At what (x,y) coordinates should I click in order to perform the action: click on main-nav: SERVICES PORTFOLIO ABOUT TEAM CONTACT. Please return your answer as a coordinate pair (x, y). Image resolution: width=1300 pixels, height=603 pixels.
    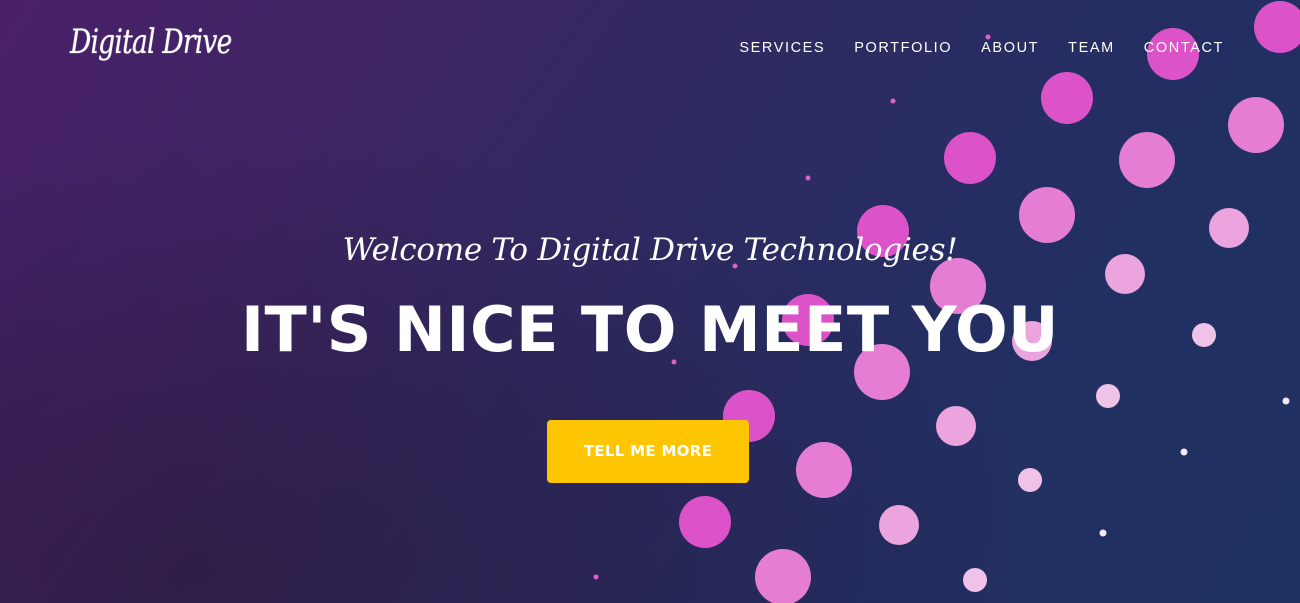
    Looking at the image, I should click on (981, 48).